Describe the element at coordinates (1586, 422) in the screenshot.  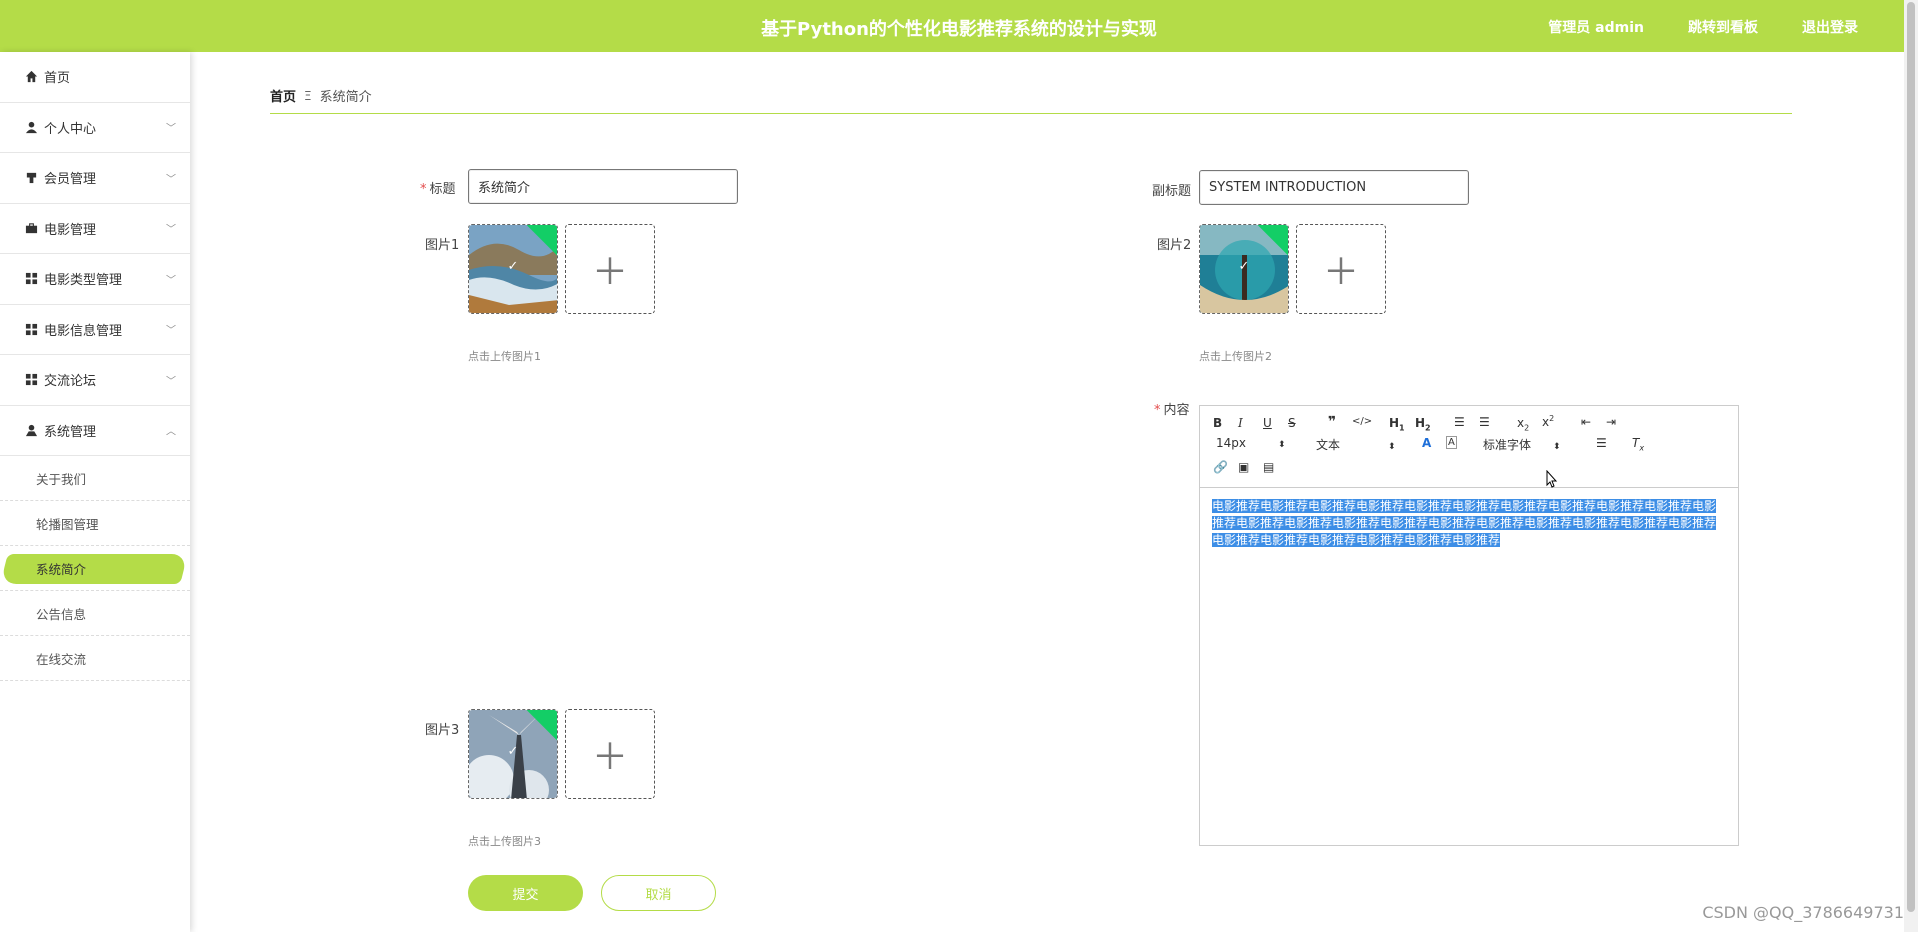
I see `outdent-icon: ⇤` at that location.